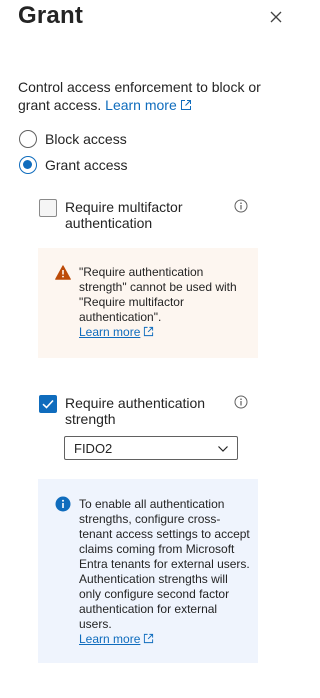 This screenshot has width=320, height=698. What do you see at coordinates (86, 165) in the screenshot?
I see `grant-access-label: Grant access` at bounding box center [86, 165].